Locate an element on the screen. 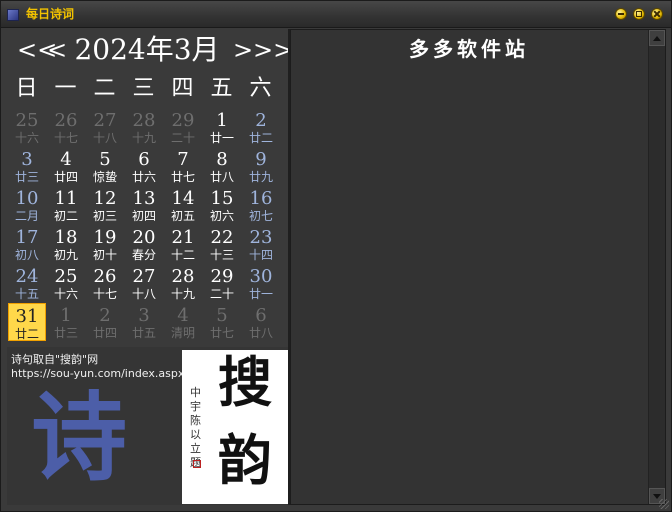 This screenshot has width=672, height=512. calendar-day: 7 廿七 is located at coordinates (183, 166).